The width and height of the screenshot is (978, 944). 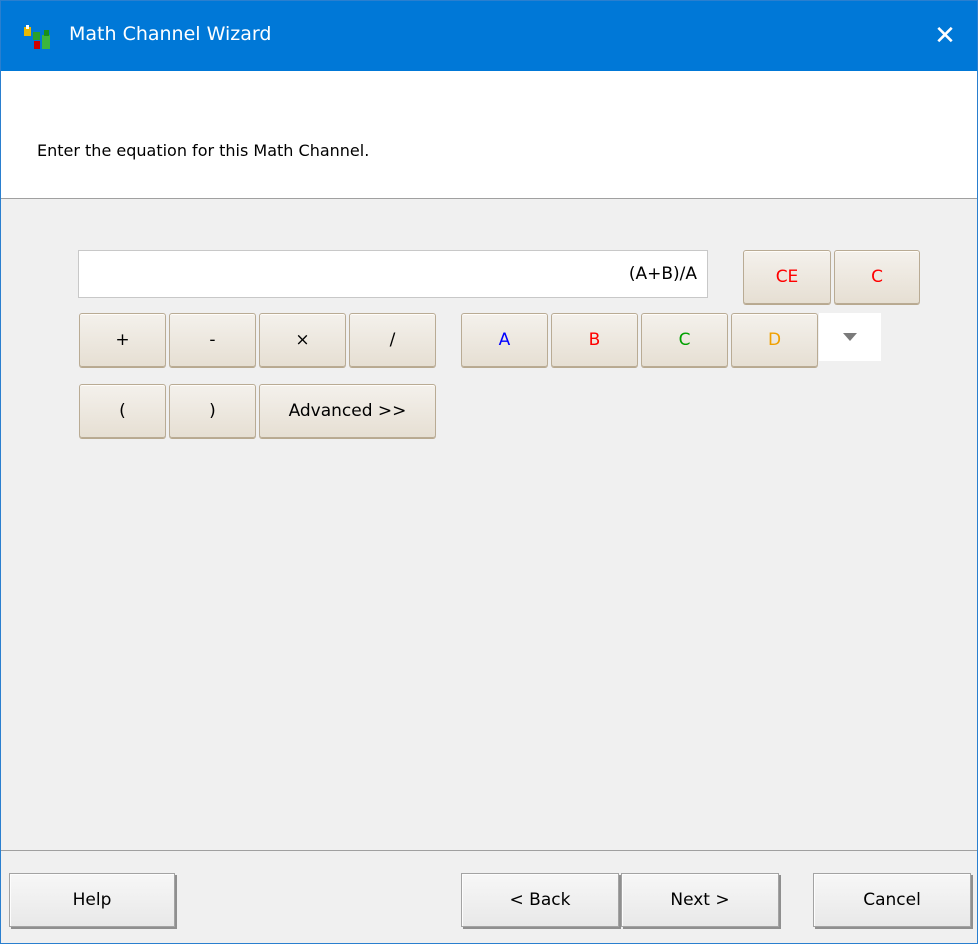 I want to click on wizard-footer: Help < Back Next > Cancel, so click(x=489, y=896).